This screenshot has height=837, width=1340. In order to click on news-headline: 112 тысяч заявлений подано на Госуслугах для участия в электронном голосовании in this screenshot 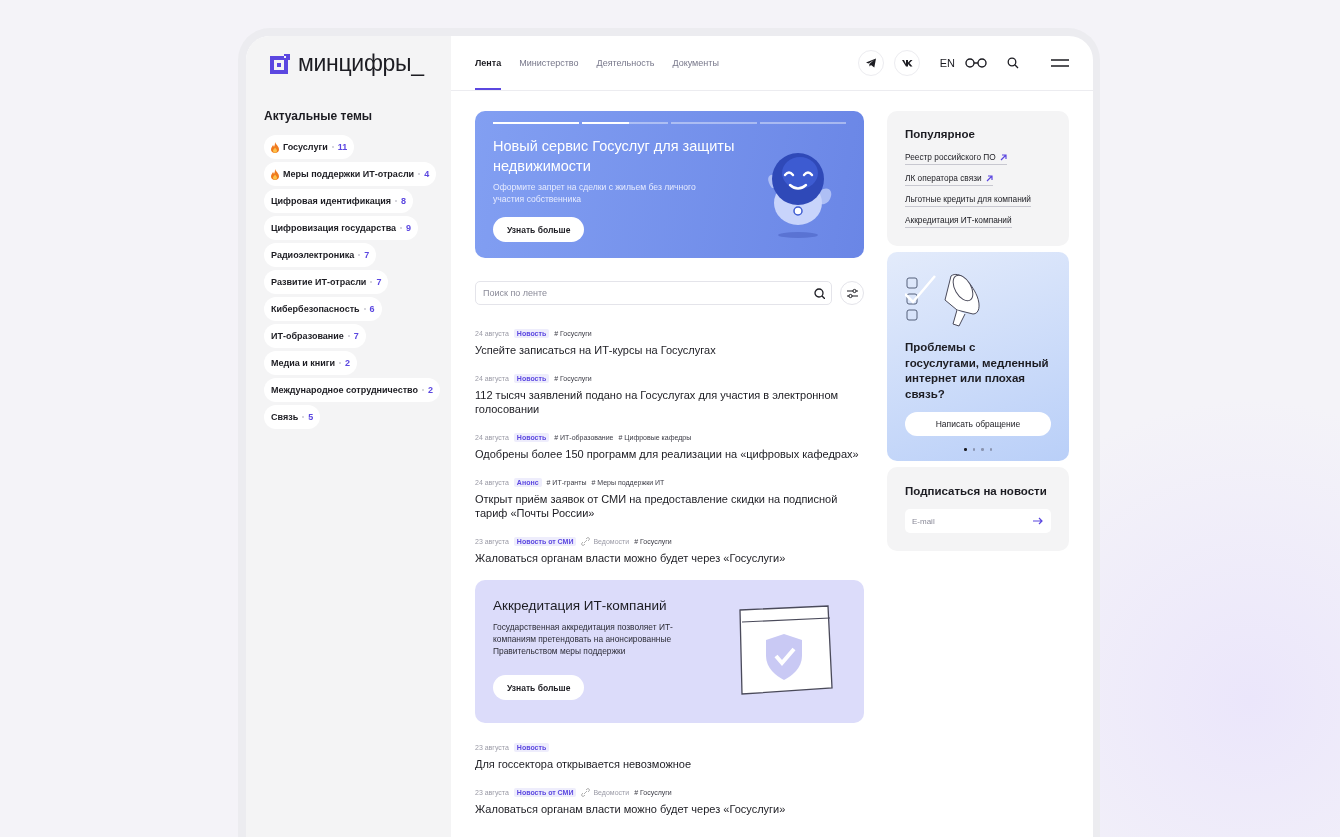, I will do `click(669, 402)`.